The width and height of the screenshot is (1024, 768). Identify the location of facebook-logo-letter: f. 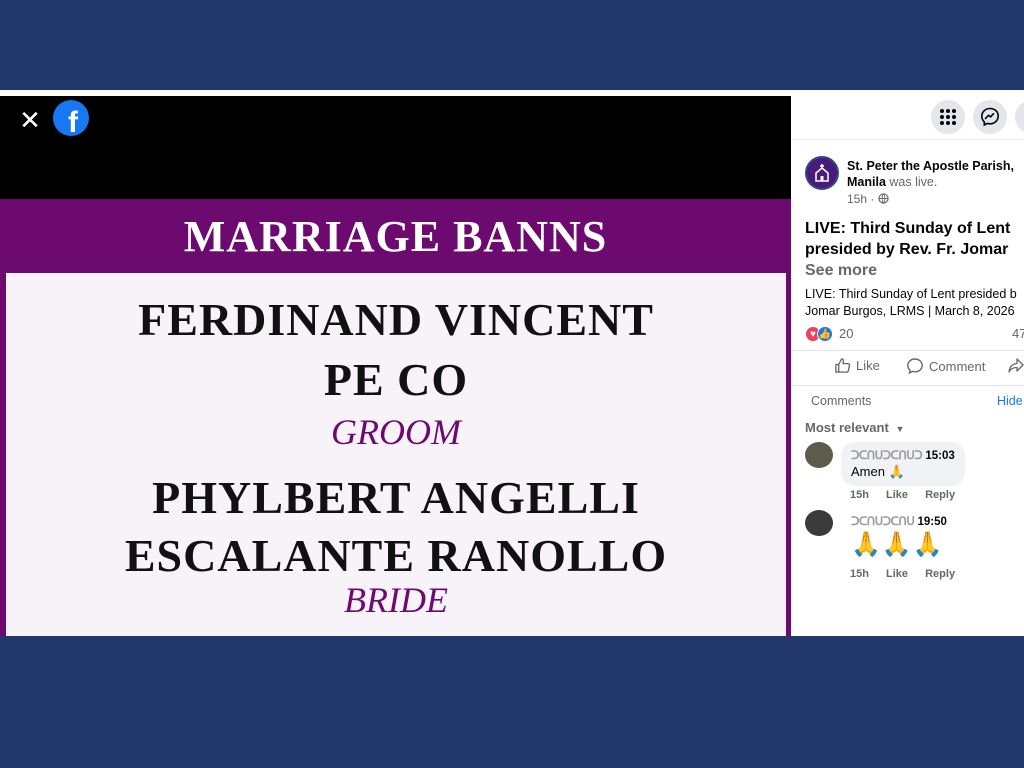
(73, 121).